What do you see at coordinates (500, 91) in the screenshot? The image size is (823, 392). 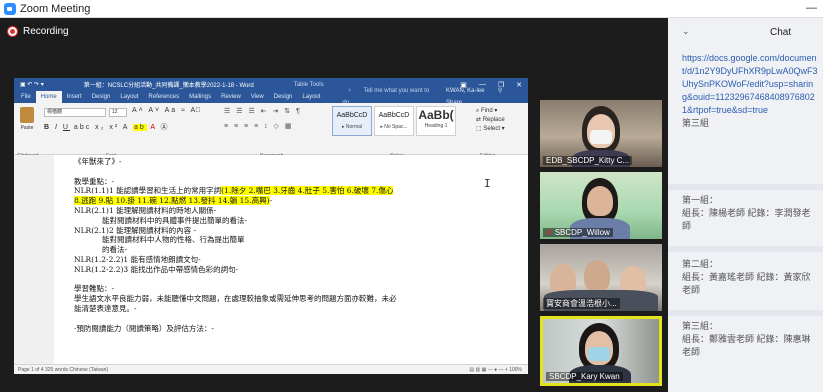 I see `share-icon: ⚲` at bounding box center [500, 91].